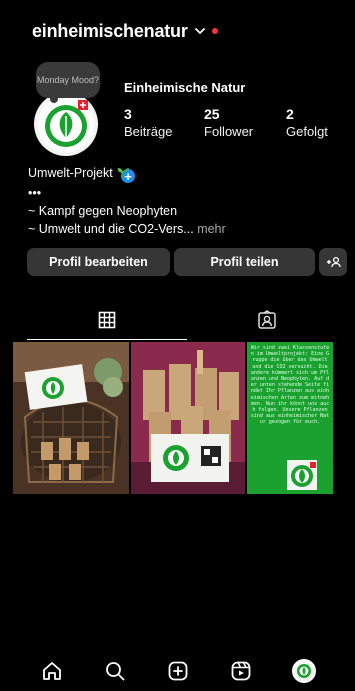 Image resolution: width=355 pixels, height=691 pixels. Describe the element at coordinates (290, 114) in the screenshot. I see `following-count: 2` at that location.